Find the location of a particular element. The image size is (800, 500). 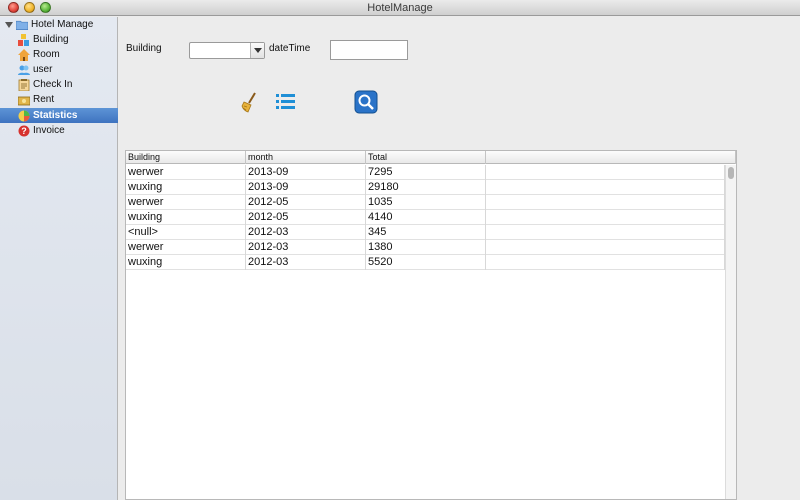

sidebar-item-label: Rent is located at coordinates (44, 99).